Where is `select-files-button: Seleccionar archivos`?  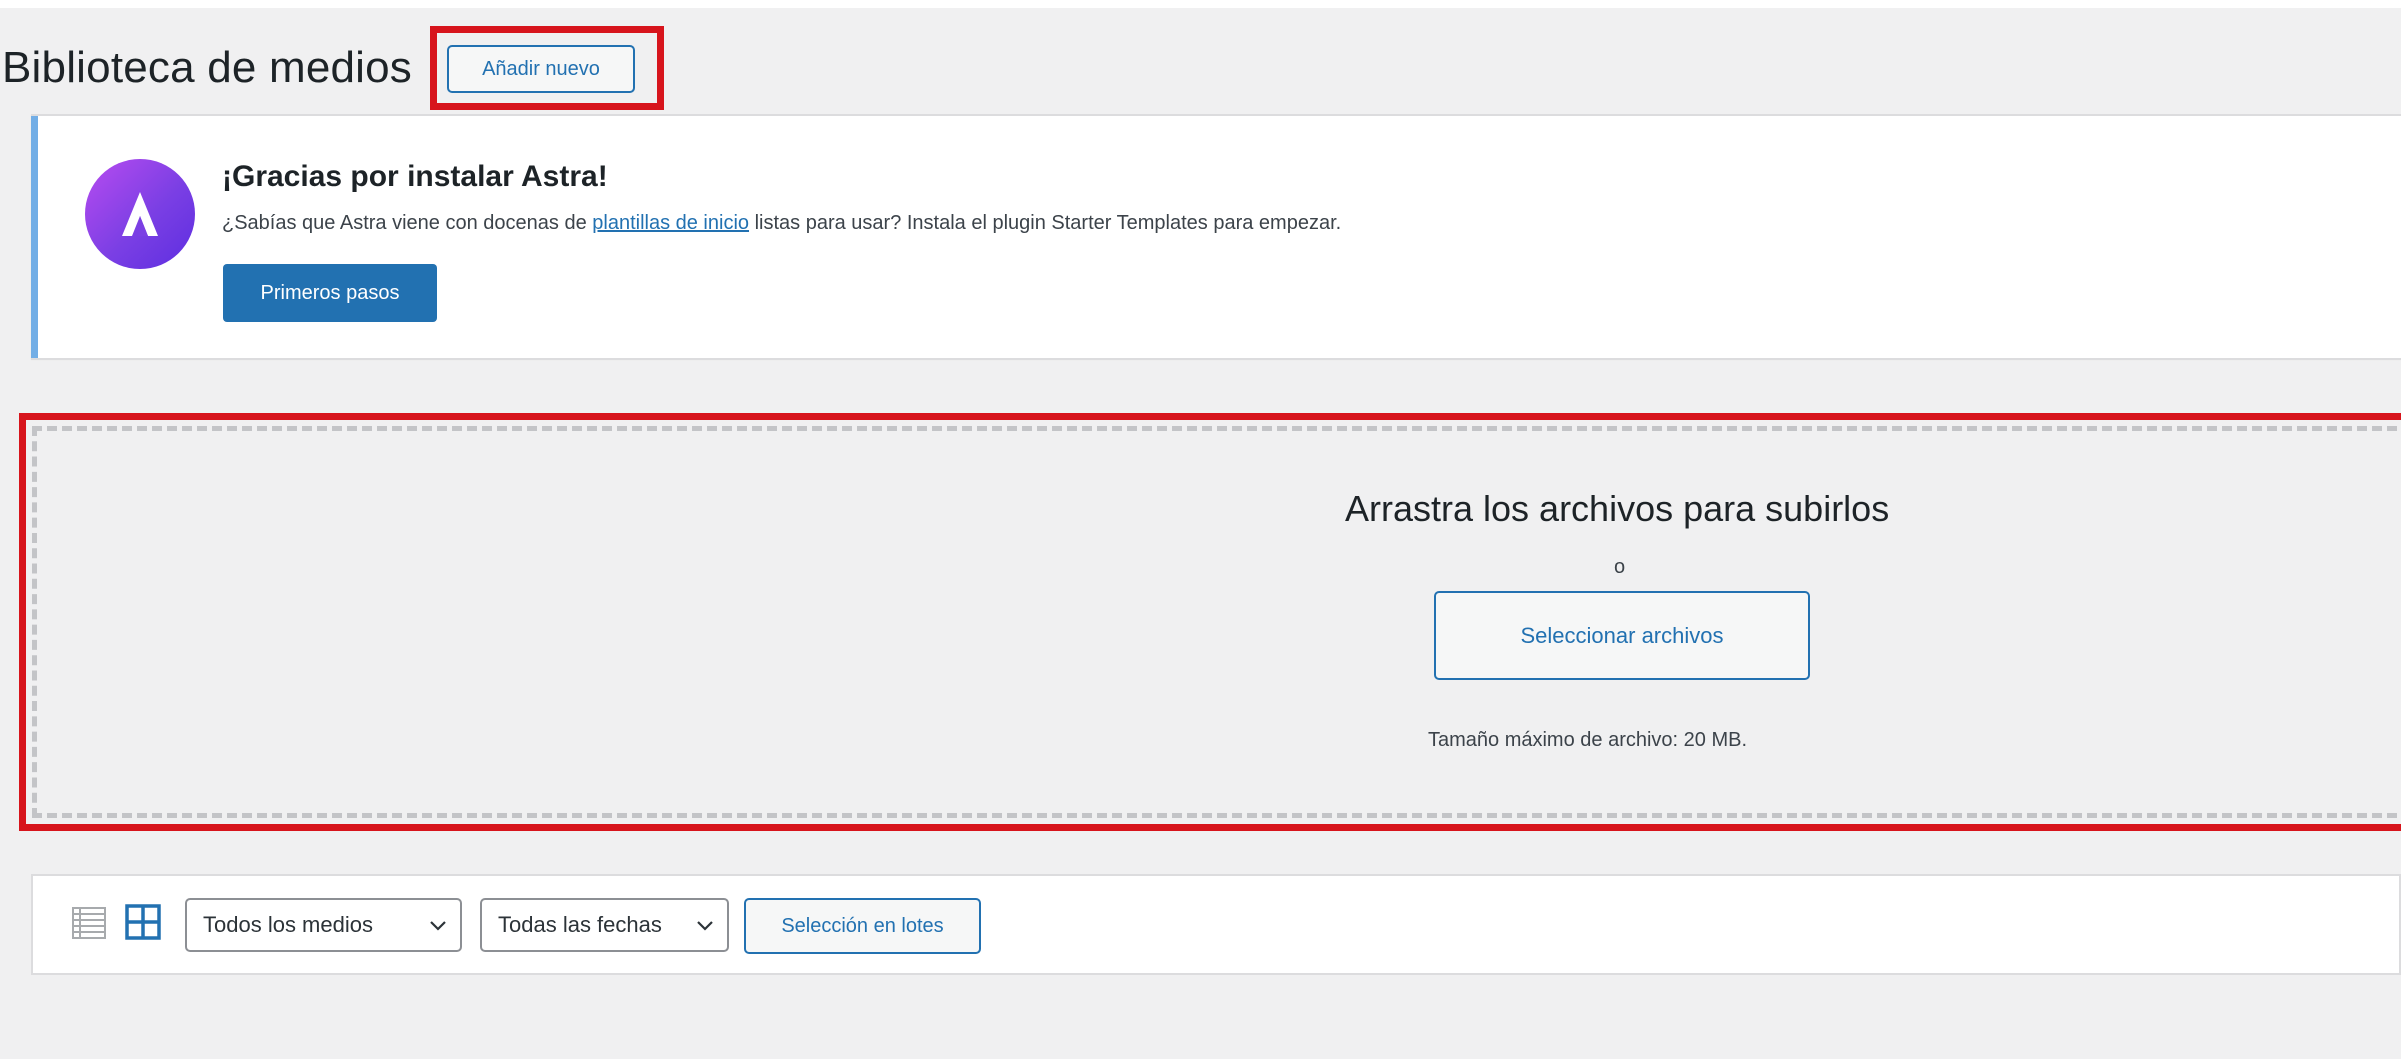
select-files-button: Seleccionar archivos is located at coordinates (1622, 635).